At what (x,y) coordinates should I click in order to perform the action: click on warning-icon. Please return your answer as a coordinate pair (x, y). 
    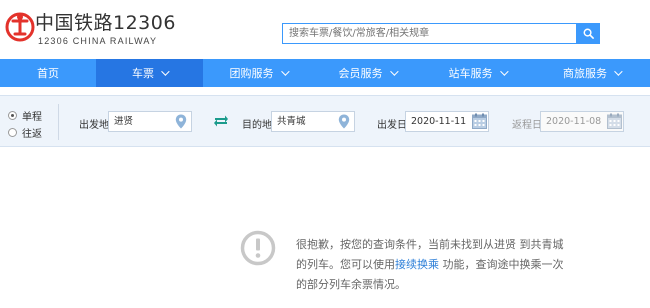
    Looking at the image, I should click on (258, 248).